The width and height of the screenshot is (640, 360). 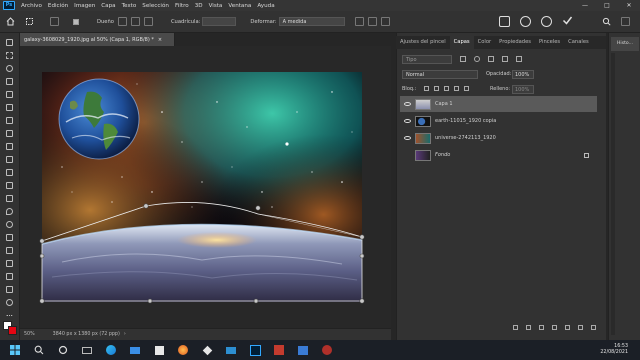 What do you see at coordinates (523, 74) in the screenshot?
I see `opacity-input: 100%` at bounding box center [523, 74].